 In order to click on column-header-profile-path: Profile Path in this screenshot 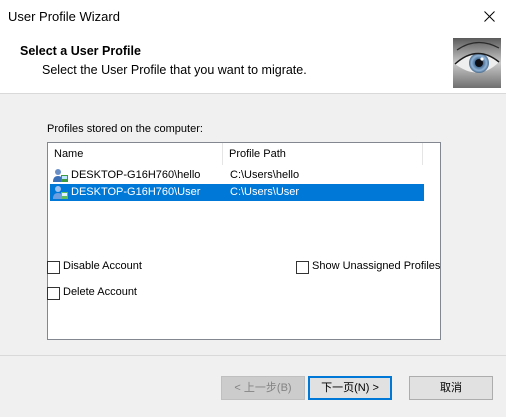, I will do `click(323, 154)`.